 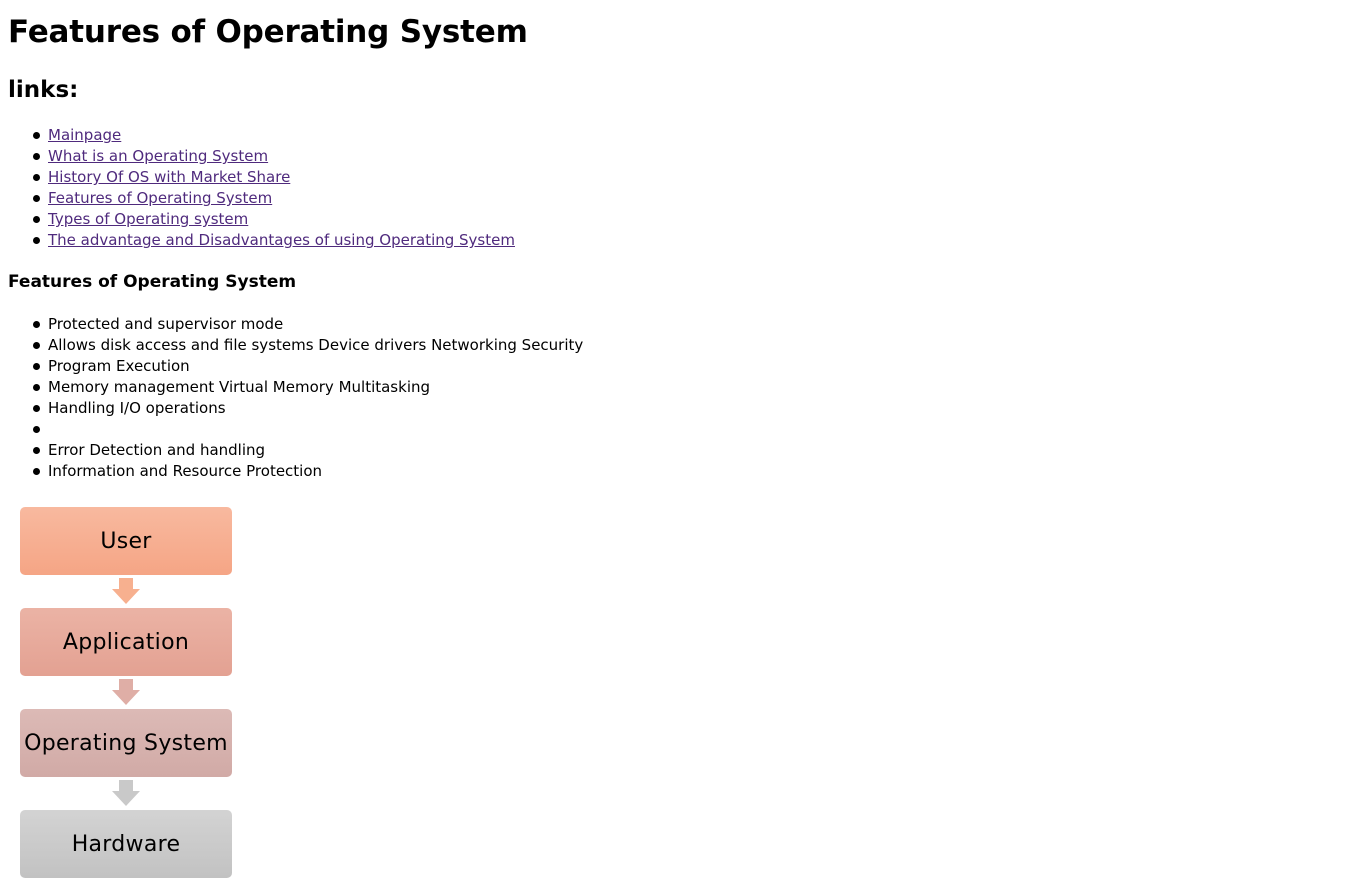 I want to click on list-item: History Of OS with Market Share, so click(x=274, y=177).